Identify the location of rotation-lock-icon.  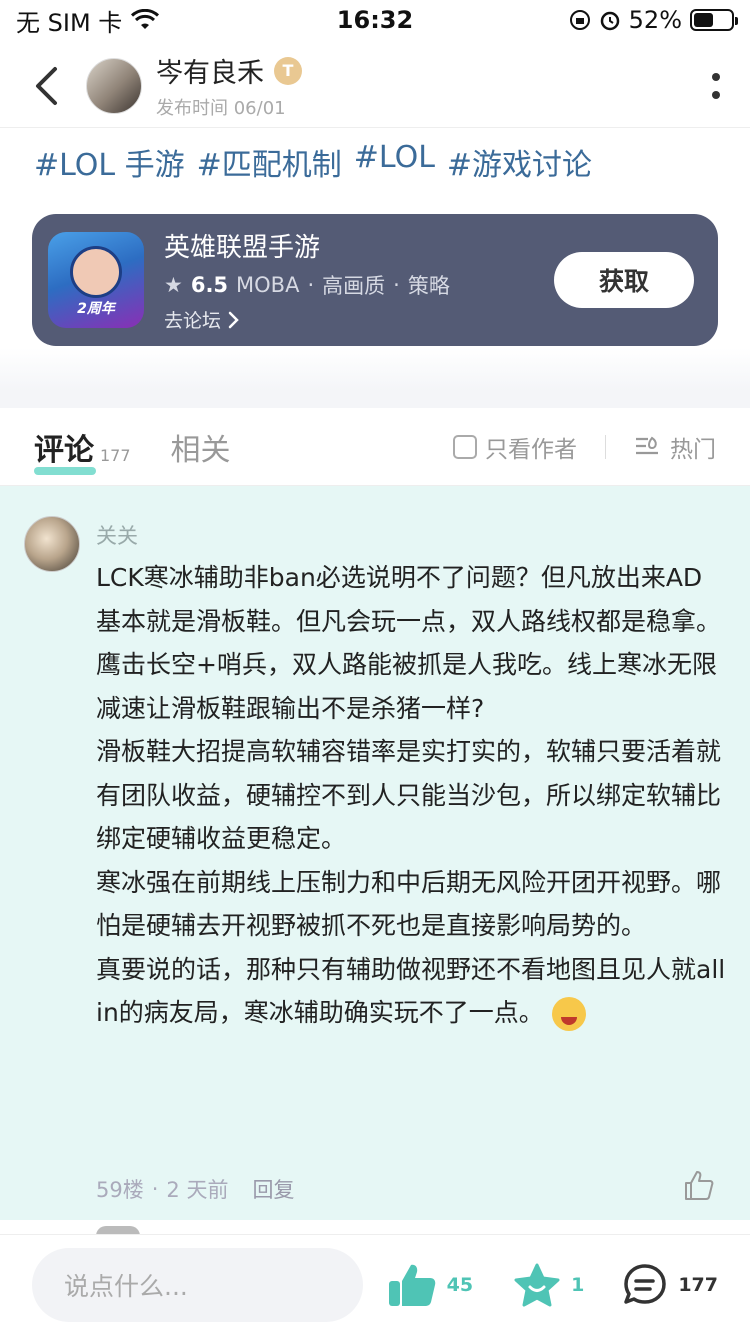
(579, 20).